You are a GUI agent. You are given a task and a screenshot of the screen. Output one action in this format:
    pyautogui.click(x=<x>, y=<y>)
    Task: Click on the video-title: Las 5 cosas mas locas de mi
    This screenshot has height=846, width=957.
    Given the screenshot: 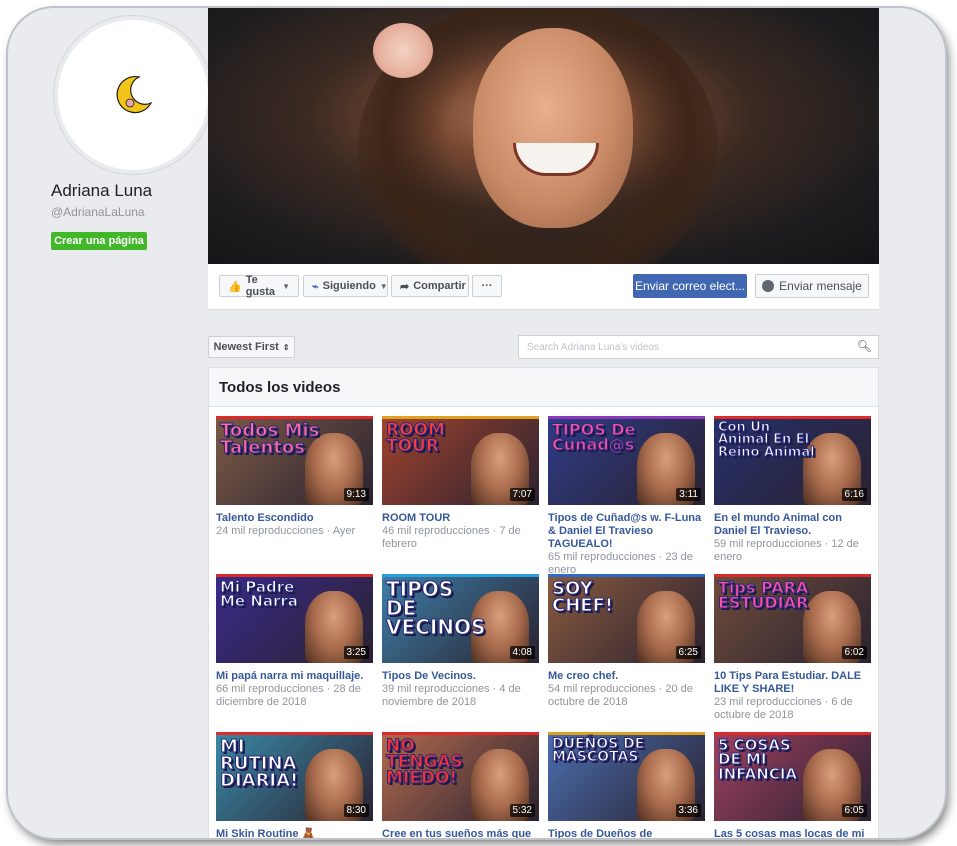 What is the action you would take?
    pyautogui.click(x=792, y=833)
    